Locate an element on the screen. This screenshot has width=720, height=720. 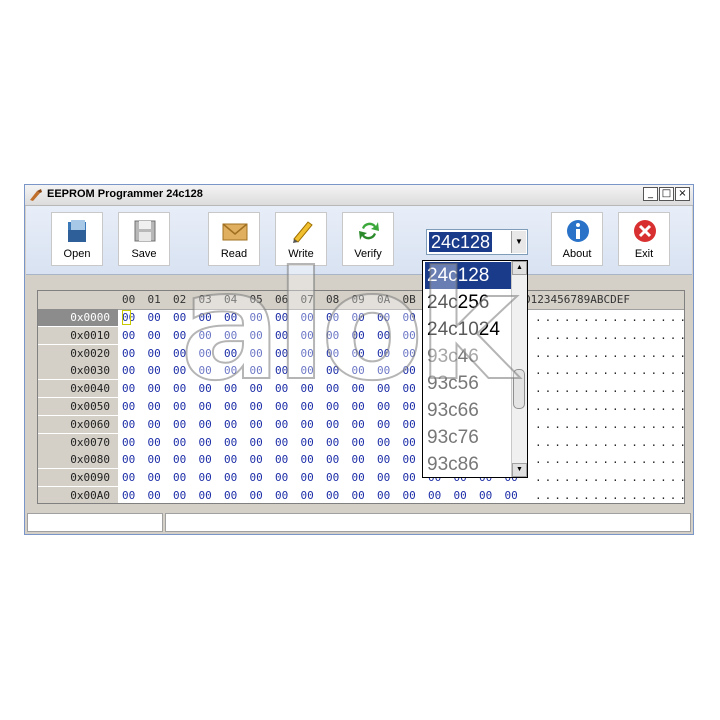
row-header: 0x0080 is located at coordinates (78, 460).